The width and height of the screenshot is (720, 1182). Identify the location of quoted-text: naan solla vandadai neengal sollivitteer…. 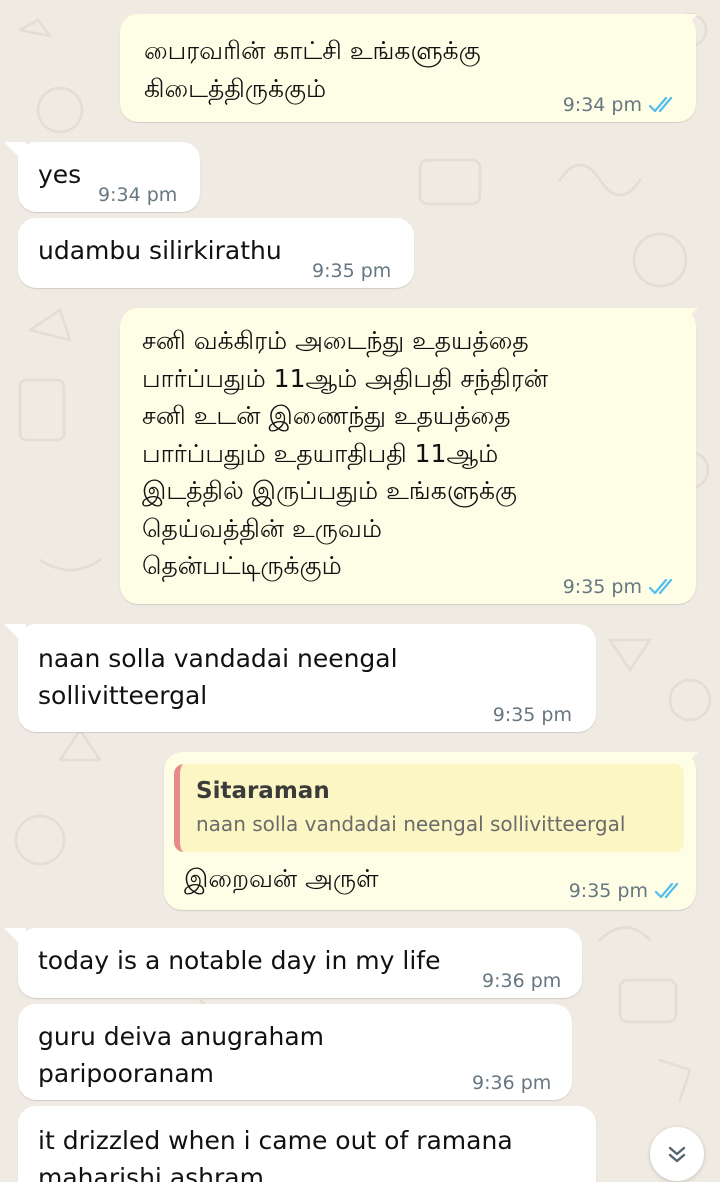
(411, 824).